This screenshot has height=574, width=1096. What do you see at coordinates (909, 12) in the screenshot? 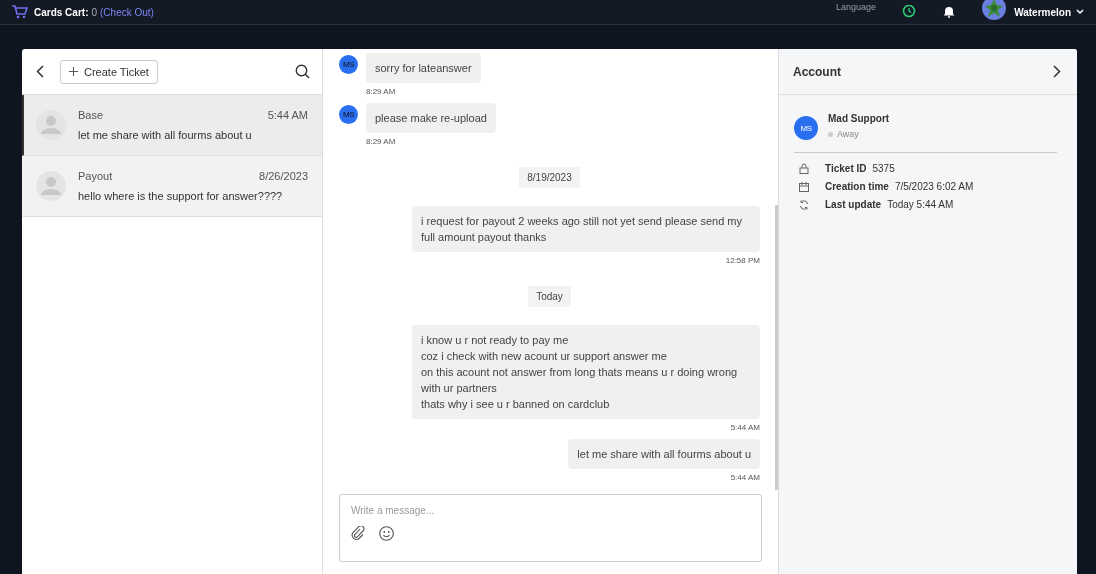
I see `clock-icon` at bounding box center [909, 12].